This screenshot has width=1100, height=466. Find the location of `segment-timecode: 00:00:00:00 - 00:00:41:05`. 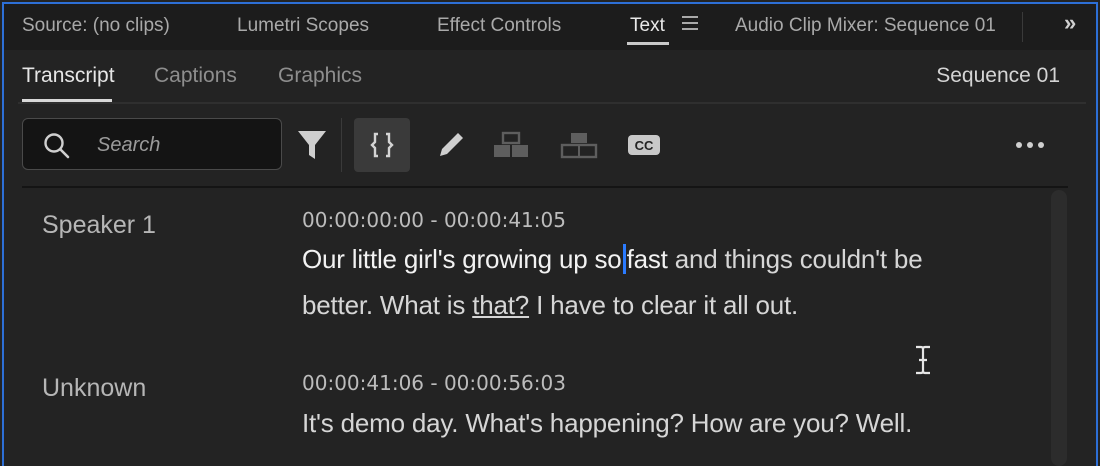

segment-timecode: 00:00:00:00 - 00:00:41:05 is located at coordinates (434, 220).